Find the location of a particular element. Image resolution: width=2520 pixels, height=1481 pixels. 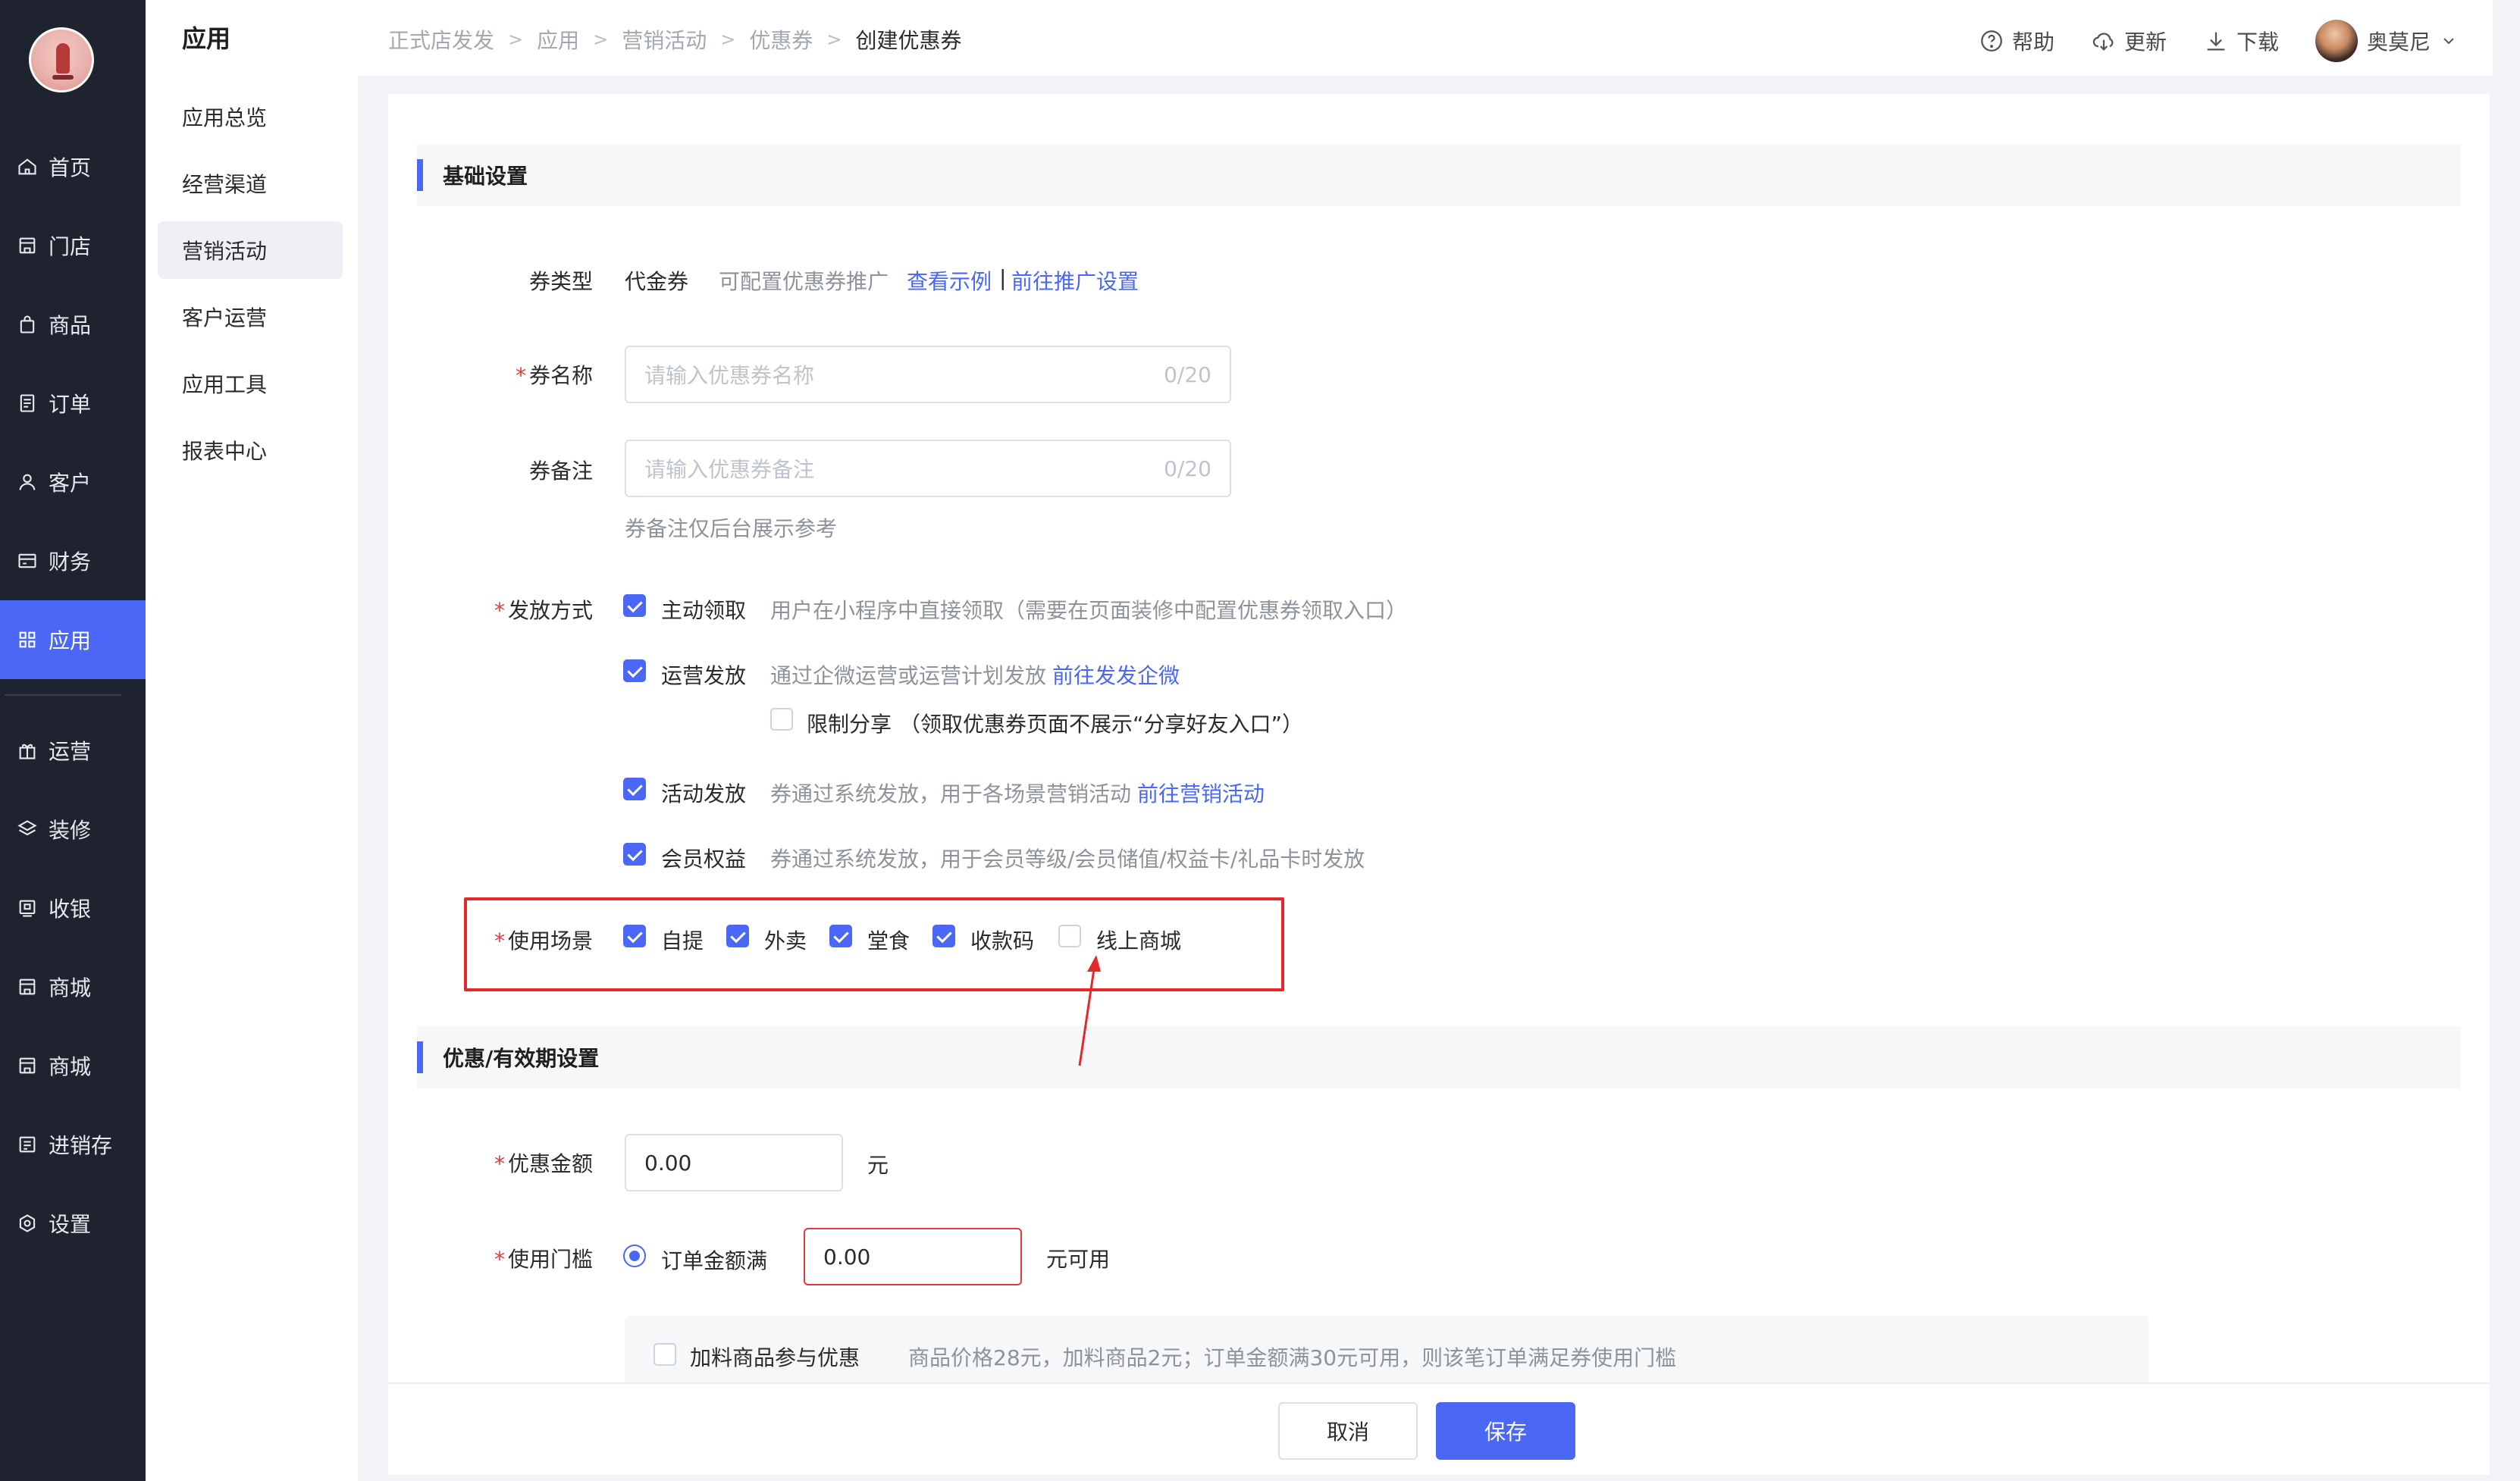

scene-label: 线上商城 is located at coordinates (1139, 941).